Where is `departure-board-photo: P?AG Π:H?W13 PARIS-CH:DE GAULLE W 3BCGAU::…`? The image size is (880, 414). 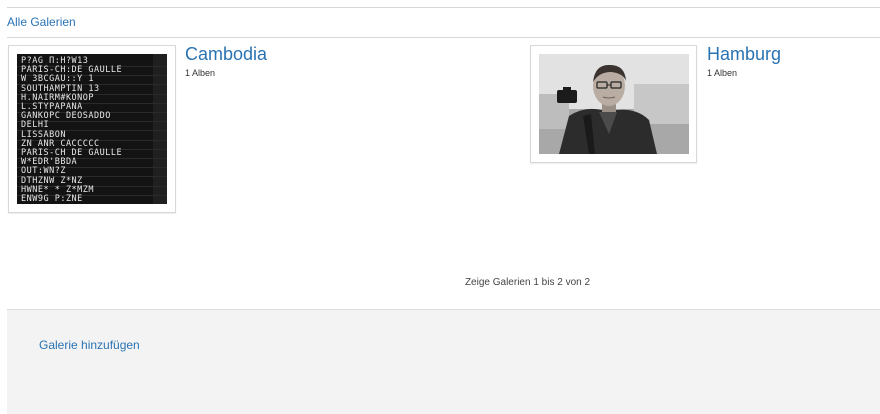
departure-board-photo: P?AG Π:H?W13 PARIS-CH:DE GAULLE W 3BCGAU::… is located at coordinates (92, 129).